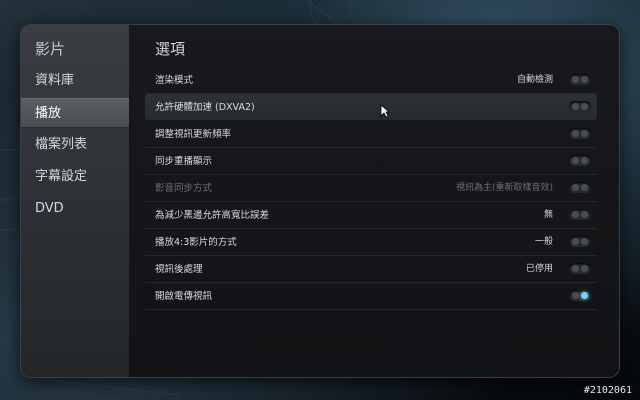 The height and width of the screenshot is (400, 640). I want to click on option-render-method: 渲染模式 自動檢測, so click(371, 80).